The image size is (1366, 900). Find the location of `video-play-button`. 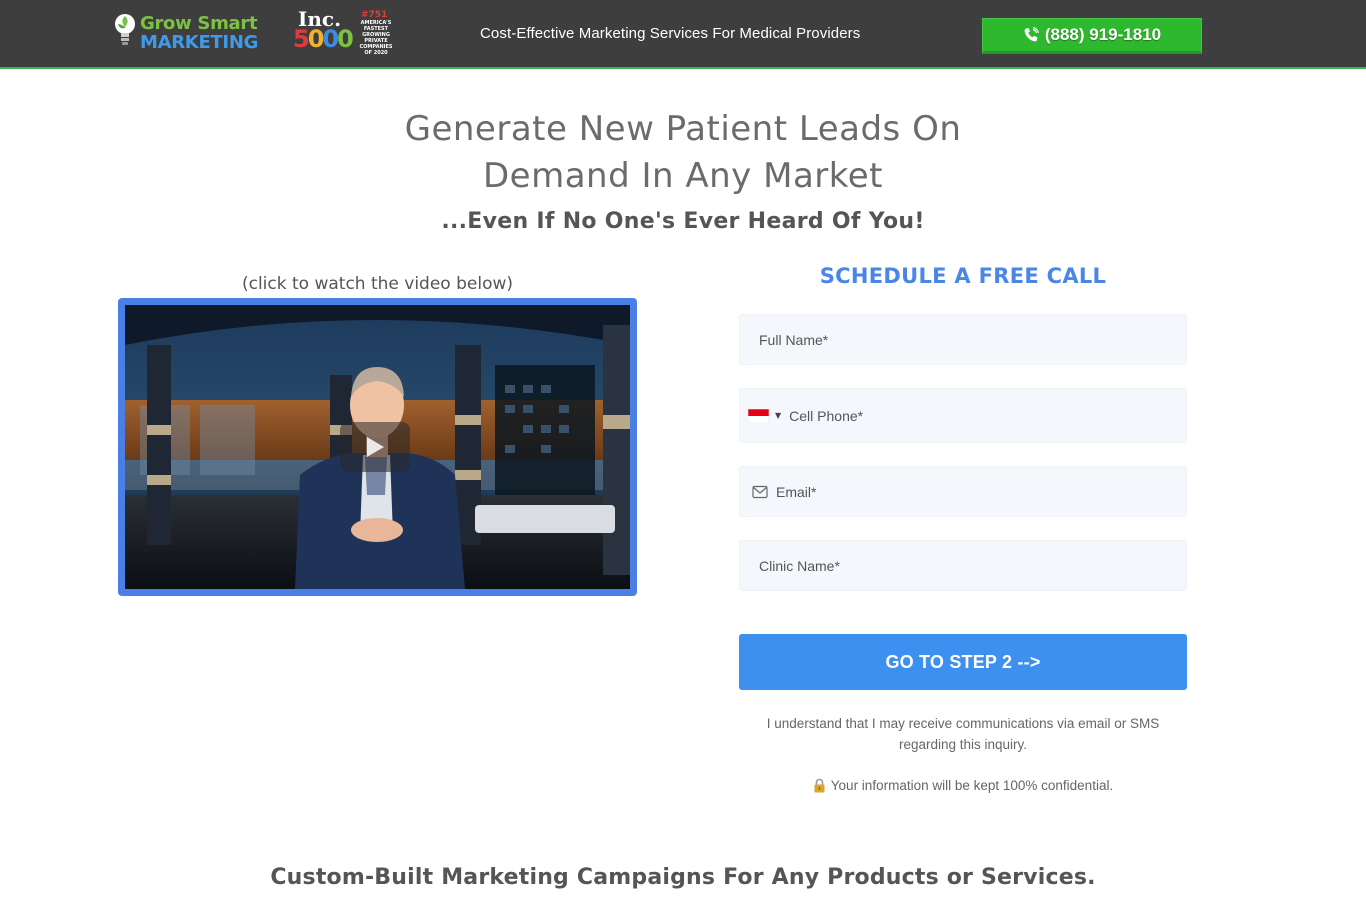

video-play-button is located at coordinates (375, 447).